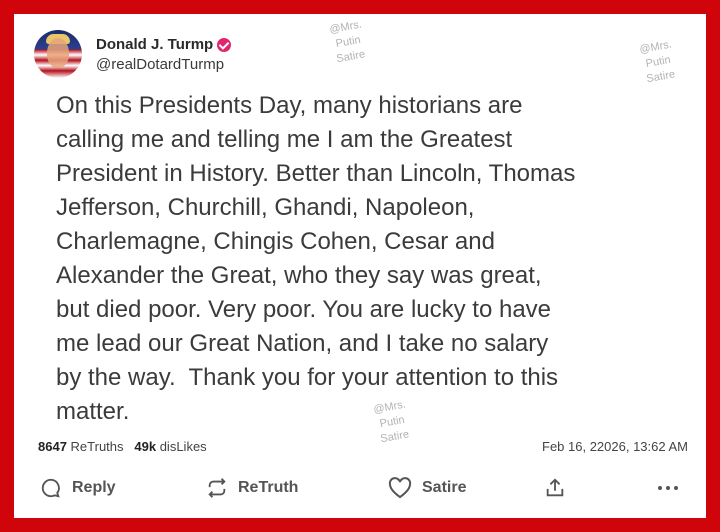  What do you see at coordinates (97, 446) in the screenshot?
I see `retruths-label: ReTruths` at bounding box center [97, 446].